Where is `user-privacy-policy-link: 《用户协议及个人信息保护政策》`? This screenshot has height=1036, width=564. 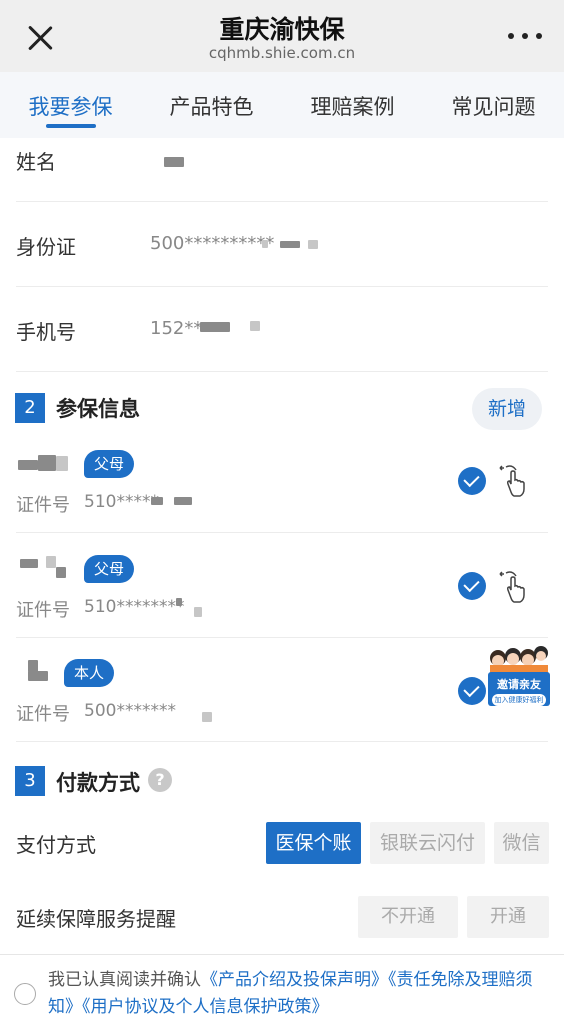 user-privacy-policy-link: 《用户协议及个人信息保护政策》 is located at coordinates (205, 1007).